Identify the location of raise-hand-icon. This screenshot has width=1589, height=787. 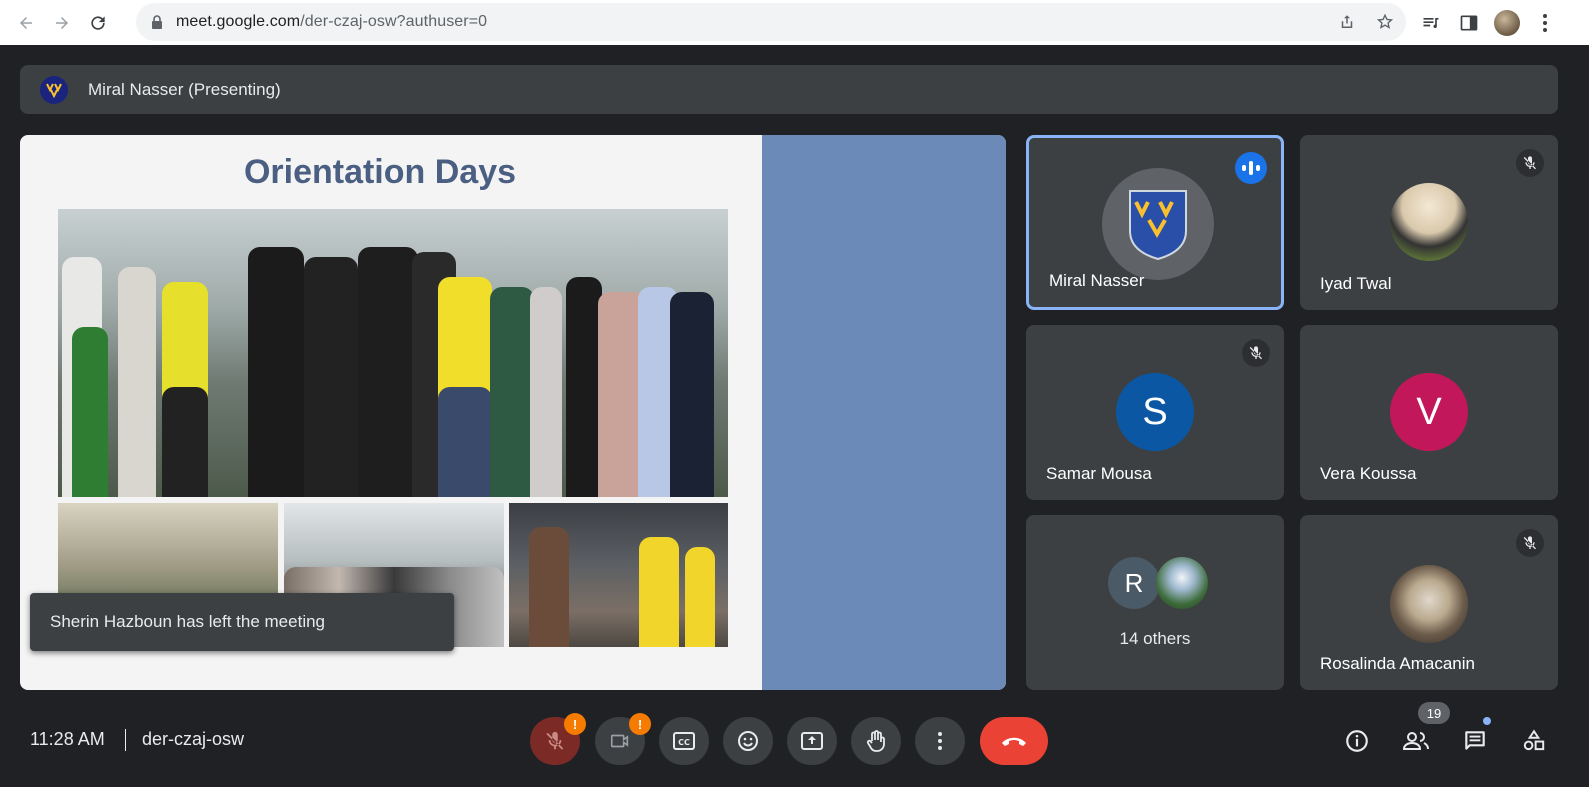
(875, 741).